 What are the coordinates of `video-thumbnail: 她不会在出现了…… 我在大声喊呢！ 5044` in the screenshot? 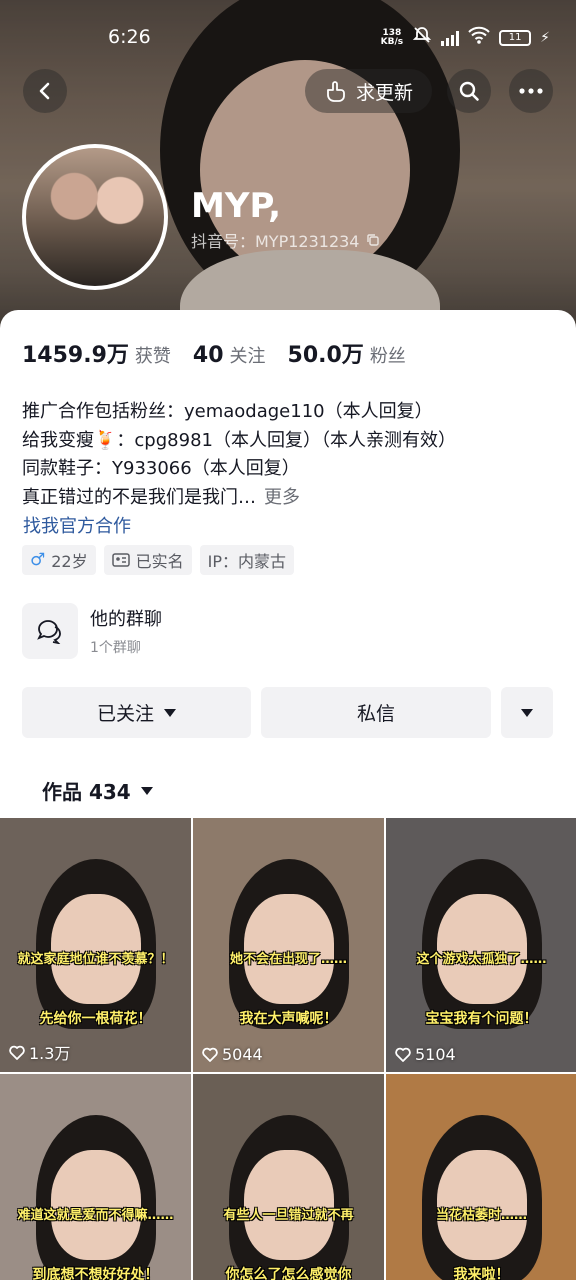 It's located at (288, 945).